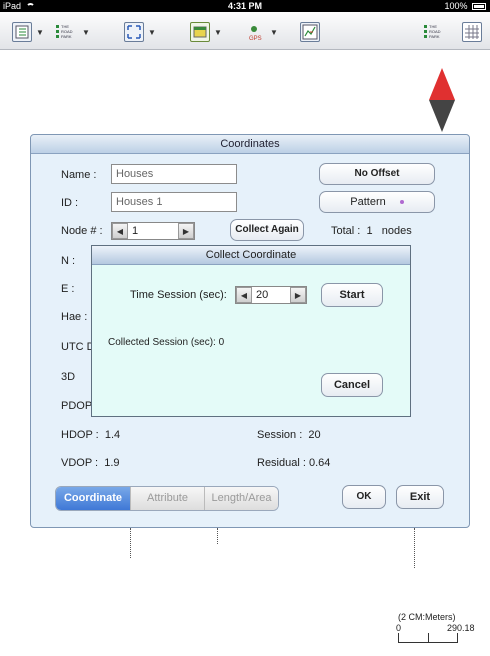 The height and width of the screenshot is (656, 490). Describe the element at coordinates (112, 435) in the screenshot. I see `hdop-value: 1.4` at that location.